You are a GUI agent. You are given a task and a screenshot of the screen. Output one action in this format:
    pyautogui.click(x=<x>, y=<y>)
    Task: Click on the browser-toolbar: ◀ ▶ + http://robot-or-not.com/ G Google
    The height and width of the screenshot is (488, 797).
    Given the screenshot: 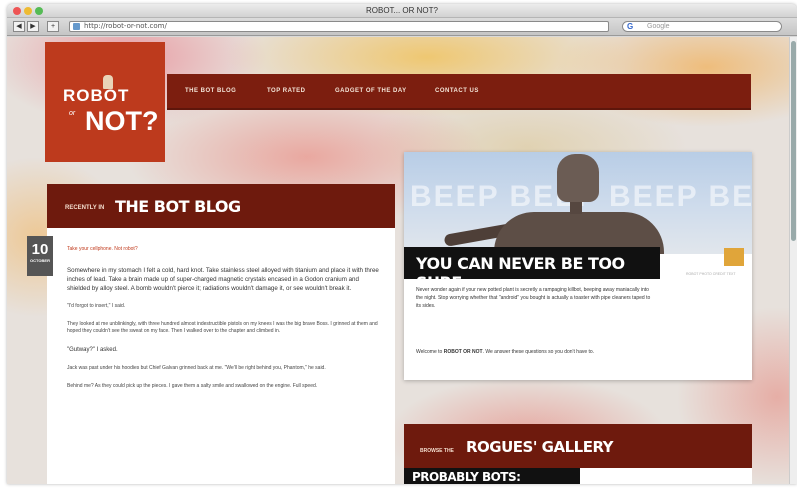 What is the action you would take?
    pyautogui.click(x=402, y=27)
    